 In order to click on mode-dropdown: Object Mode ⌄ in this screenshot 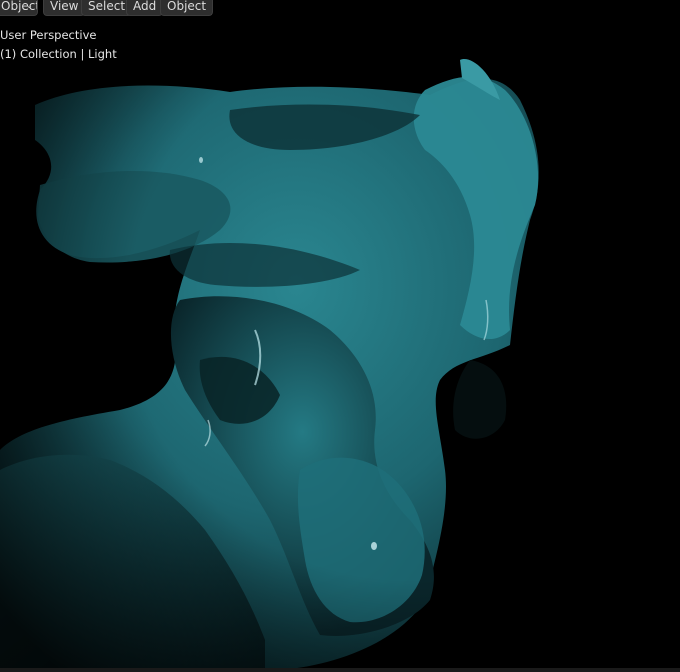, I will do `click(19, 8)`.